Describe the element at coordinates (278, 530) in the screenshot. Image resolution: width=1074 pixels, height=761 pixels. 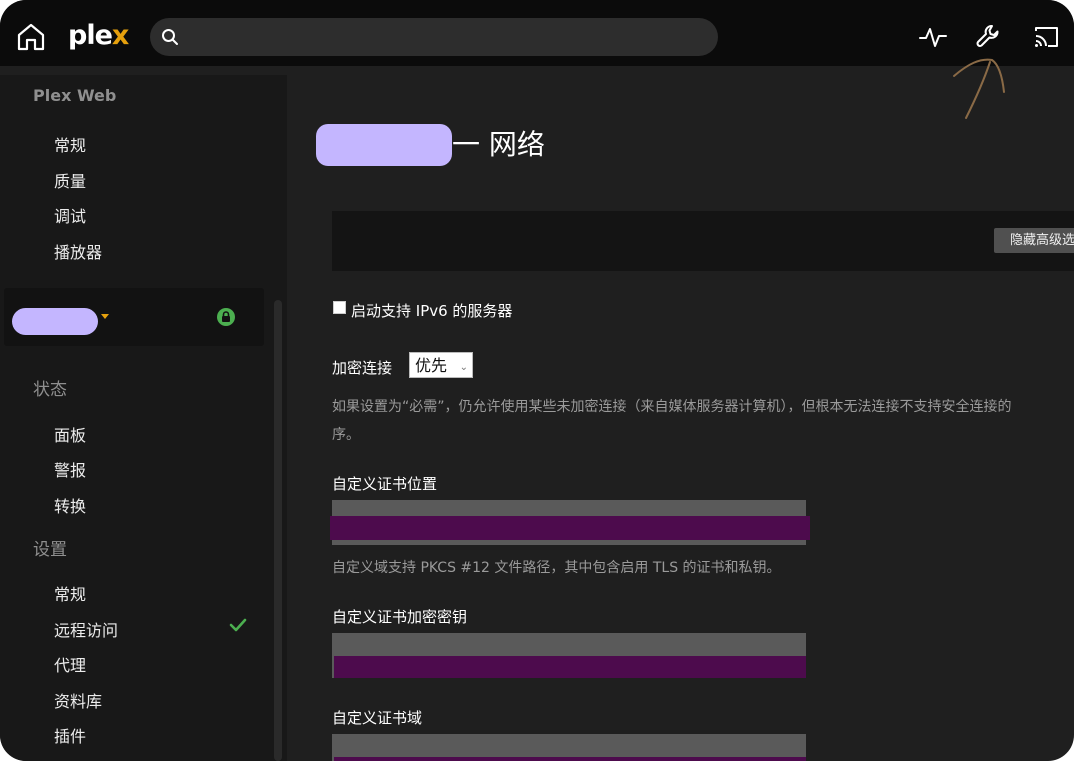
I see `sidebar-scrollbar` at that location.